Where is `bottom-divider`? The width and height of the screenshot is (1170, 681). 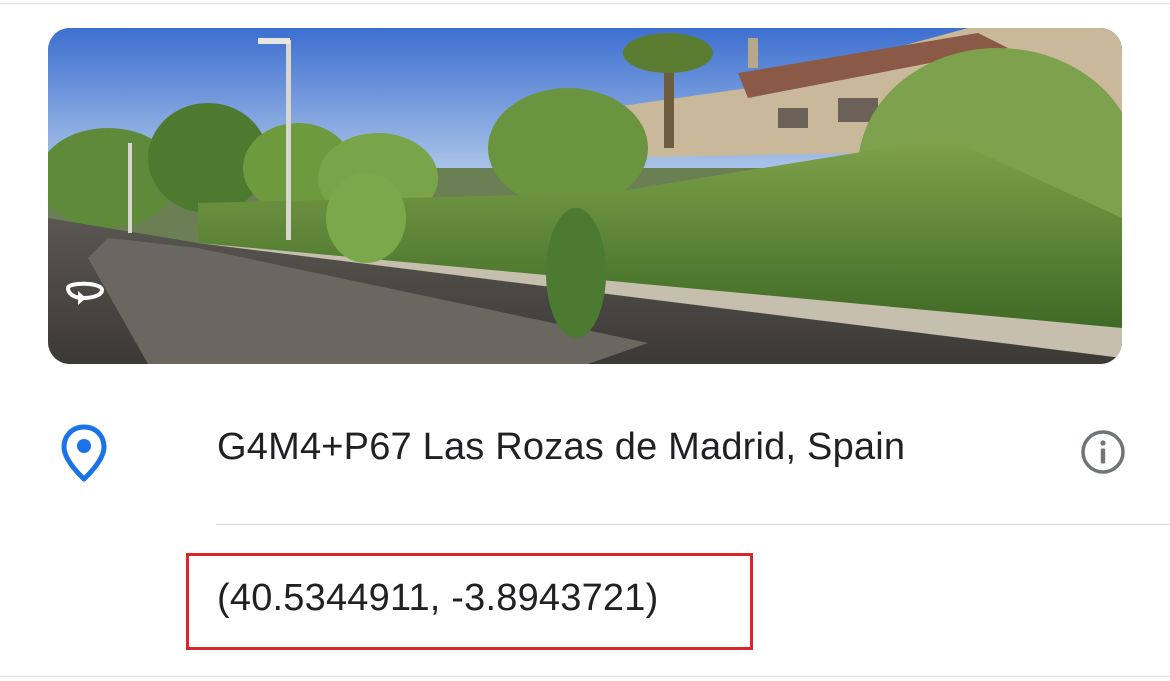 bottom-divider is located at coordinates (585, 676).